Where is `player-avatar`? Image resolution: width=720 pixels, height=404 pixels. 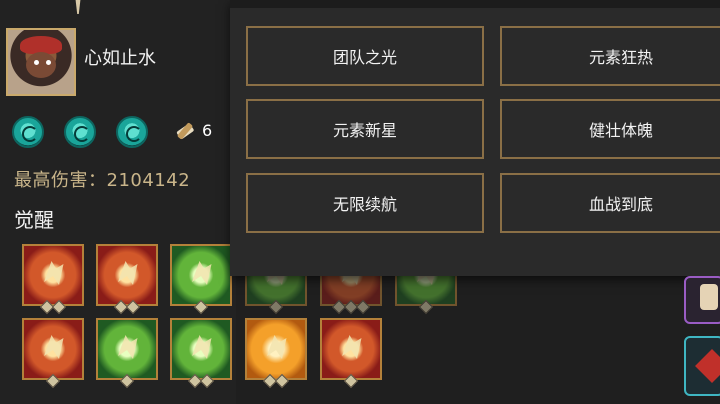
player-avatar is located at coordinates (41, 62).